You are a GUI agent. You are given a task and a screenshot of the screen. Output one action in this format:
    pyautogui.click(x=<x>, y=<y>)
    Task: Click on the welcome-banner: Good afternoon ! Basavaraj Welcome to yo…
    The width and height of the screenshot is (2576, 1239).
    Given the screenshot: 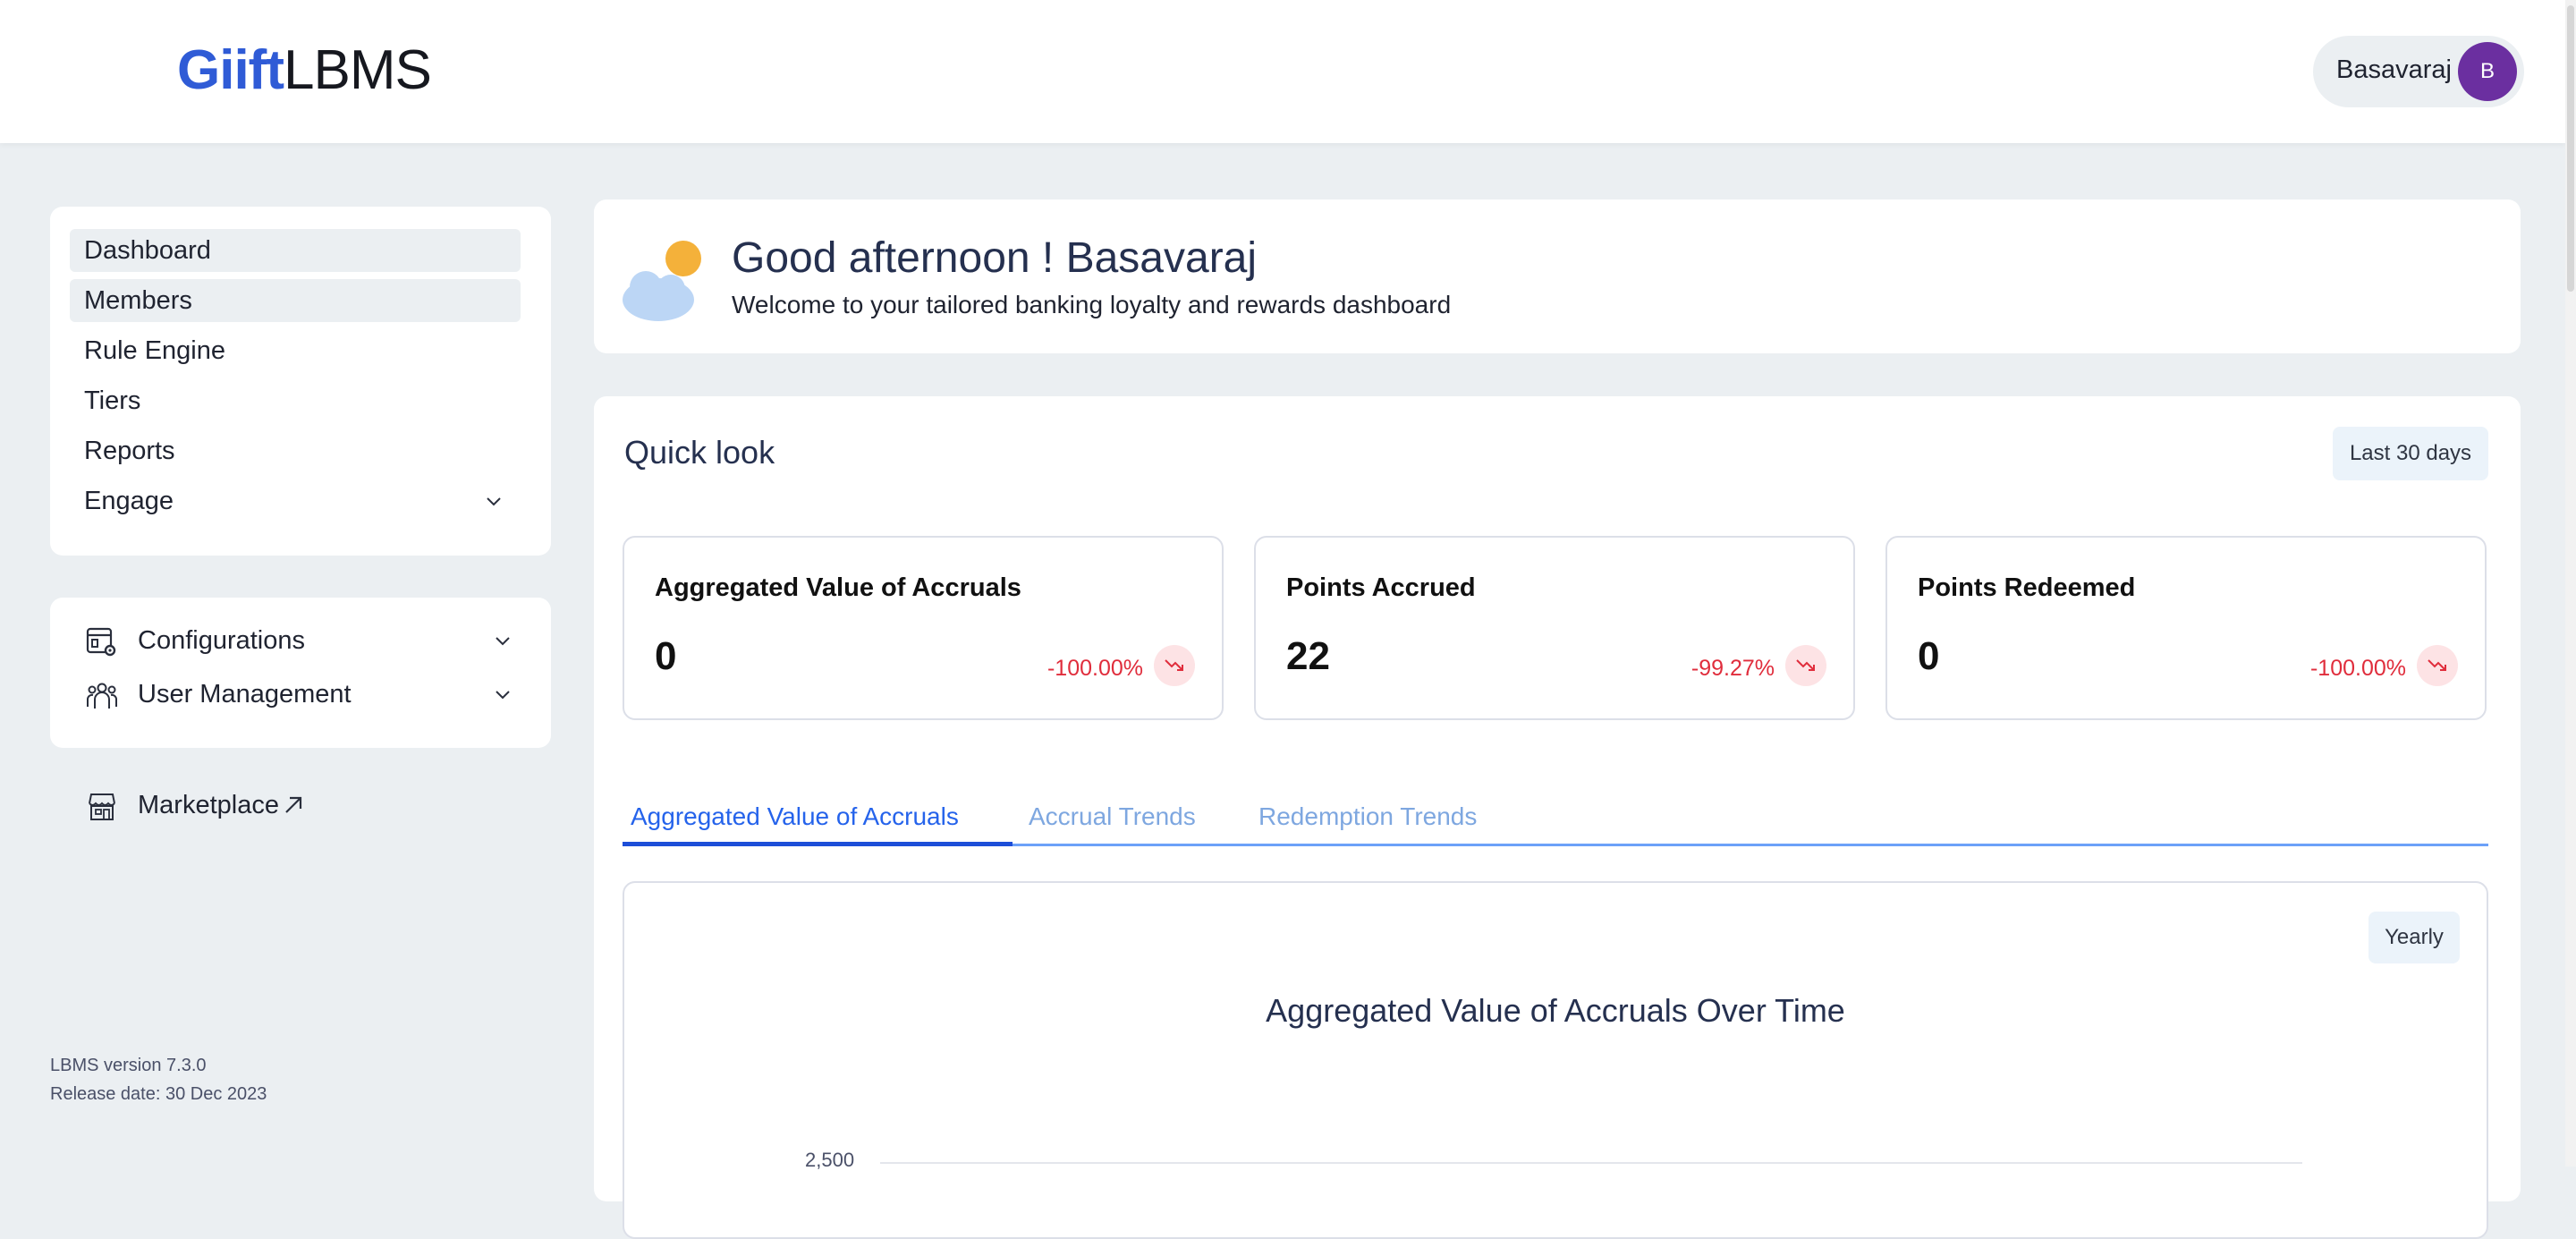 What is the action you would take?
    pyautogui.click(x=1557, y=276)
    